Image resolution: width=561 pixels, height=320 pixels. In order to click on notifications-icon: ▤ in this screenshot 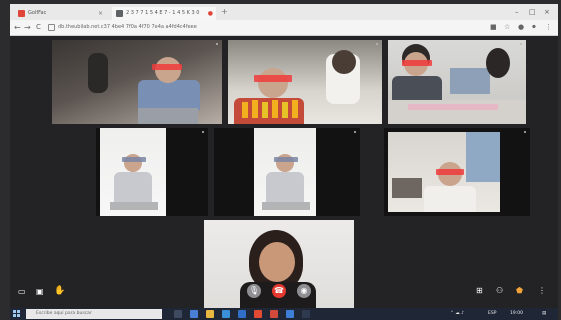, I will do `click(544, 314)`.